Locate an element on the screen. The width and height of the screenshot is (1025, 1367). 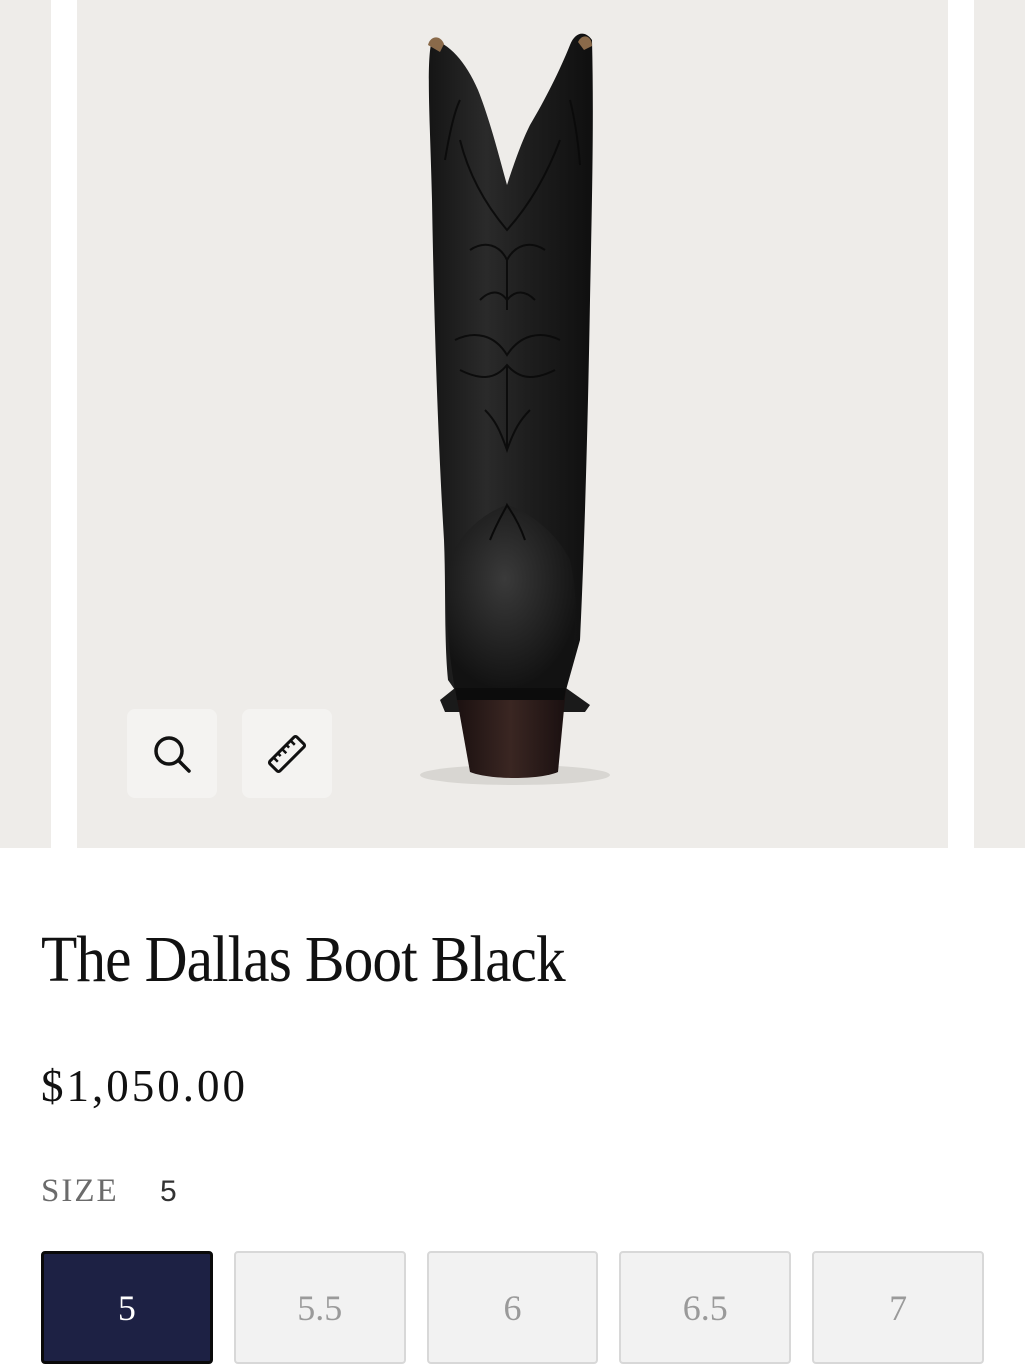
size-option-6: 6 is located at coordinates (512, 1307).